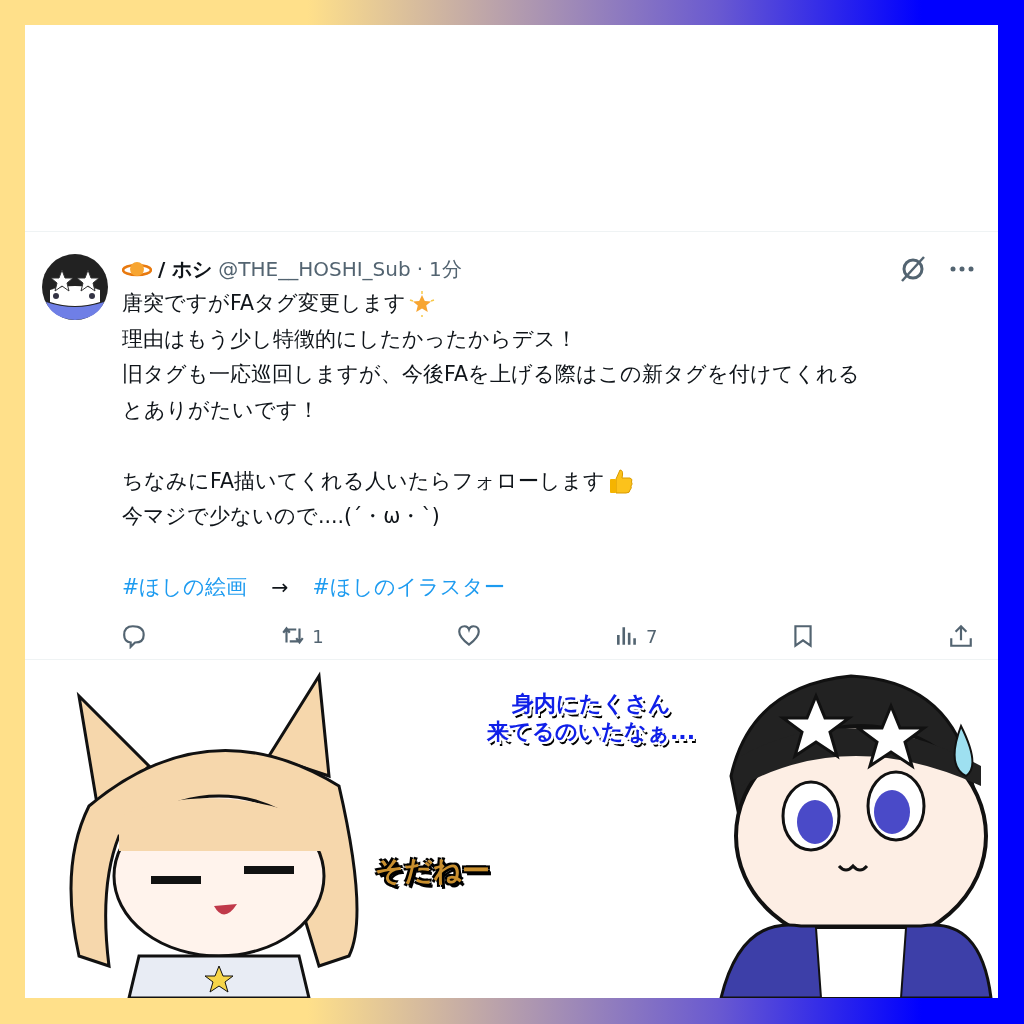  I want to click on hashtag-link: #ほしの絵画, so click(185, 587).